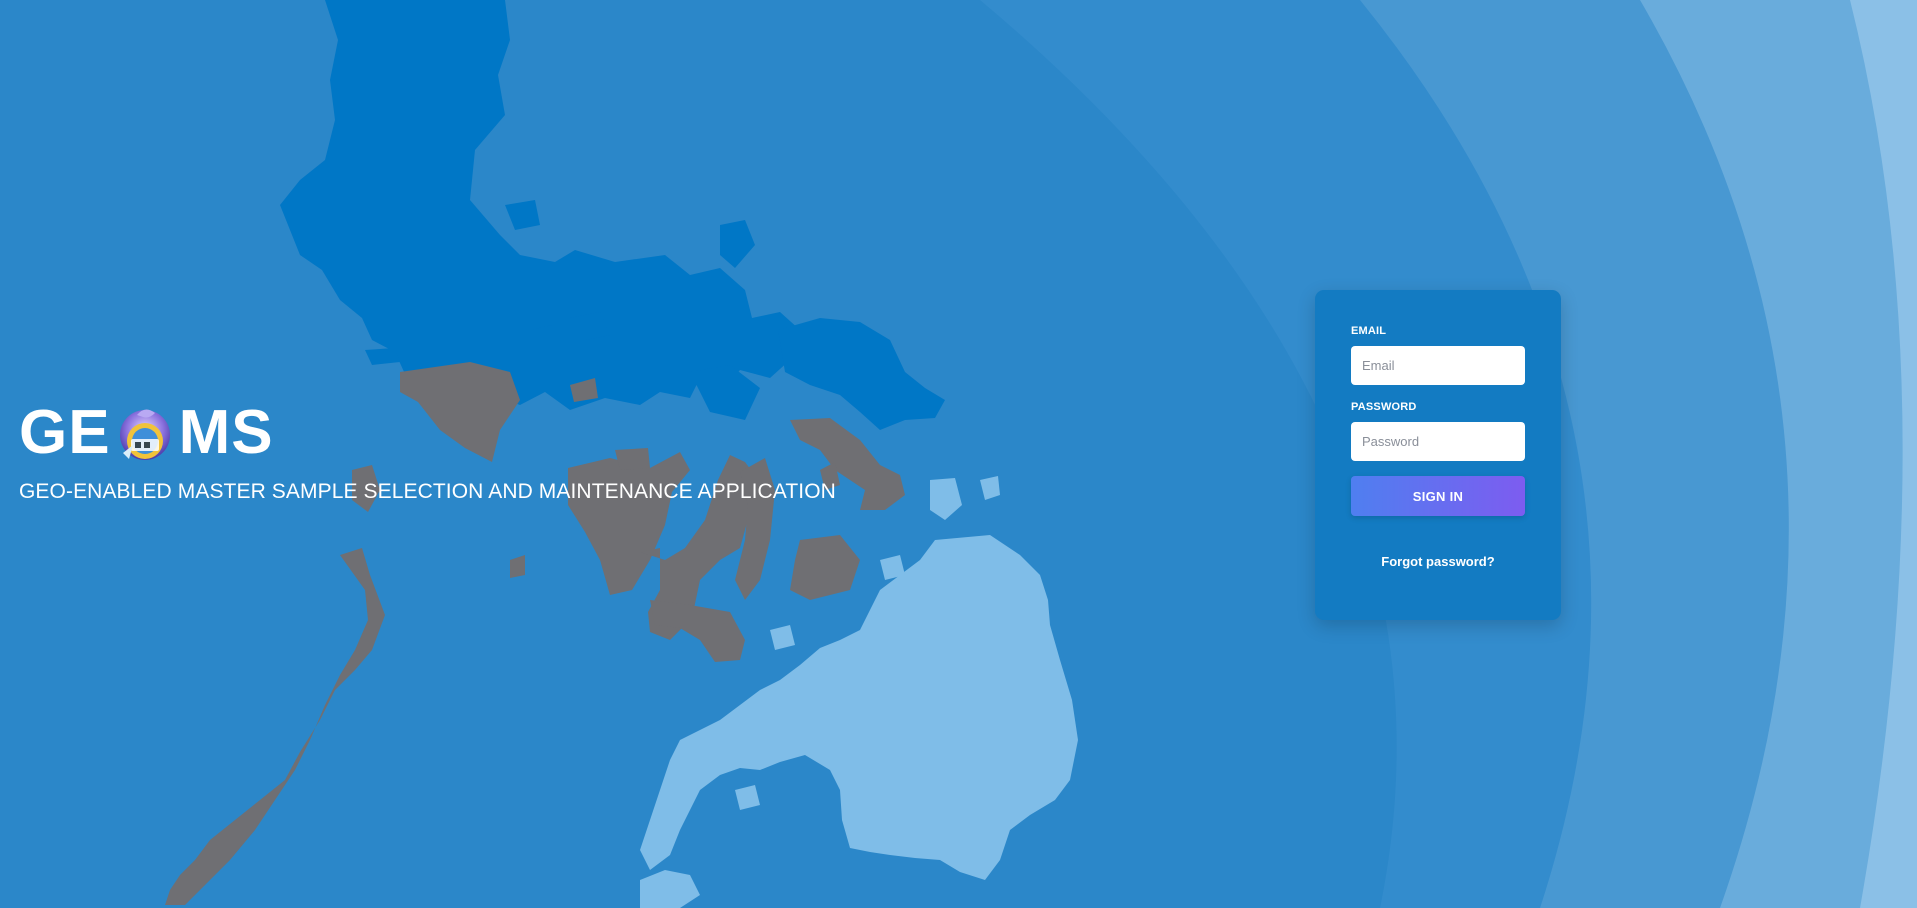 This screenshot has height=908, width=1917. Describe the element at coordinates (1438, 365) in the screenshot. I see `email-field` at that location.